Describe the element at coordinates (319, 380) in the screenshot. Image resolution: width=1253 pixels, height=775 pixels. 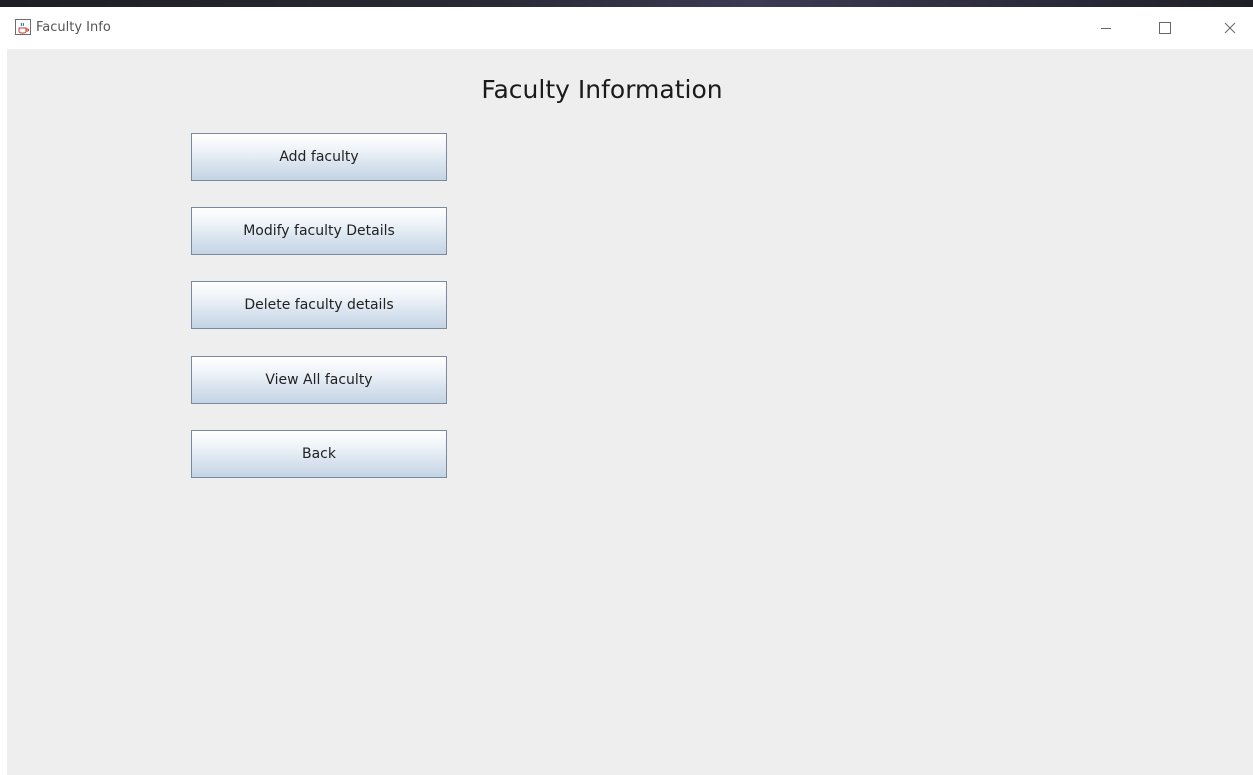
I see `view-all-faculty-button: View All faculty` at that location.